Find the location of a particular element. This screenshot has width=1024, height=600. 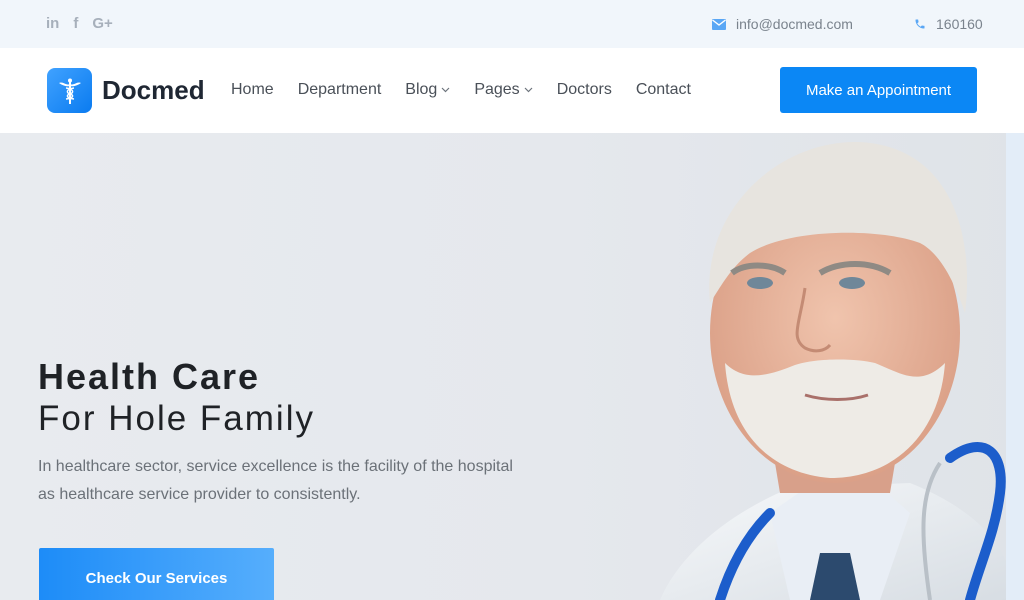

nav-blog: Blog is located at coordinates (427, 90).